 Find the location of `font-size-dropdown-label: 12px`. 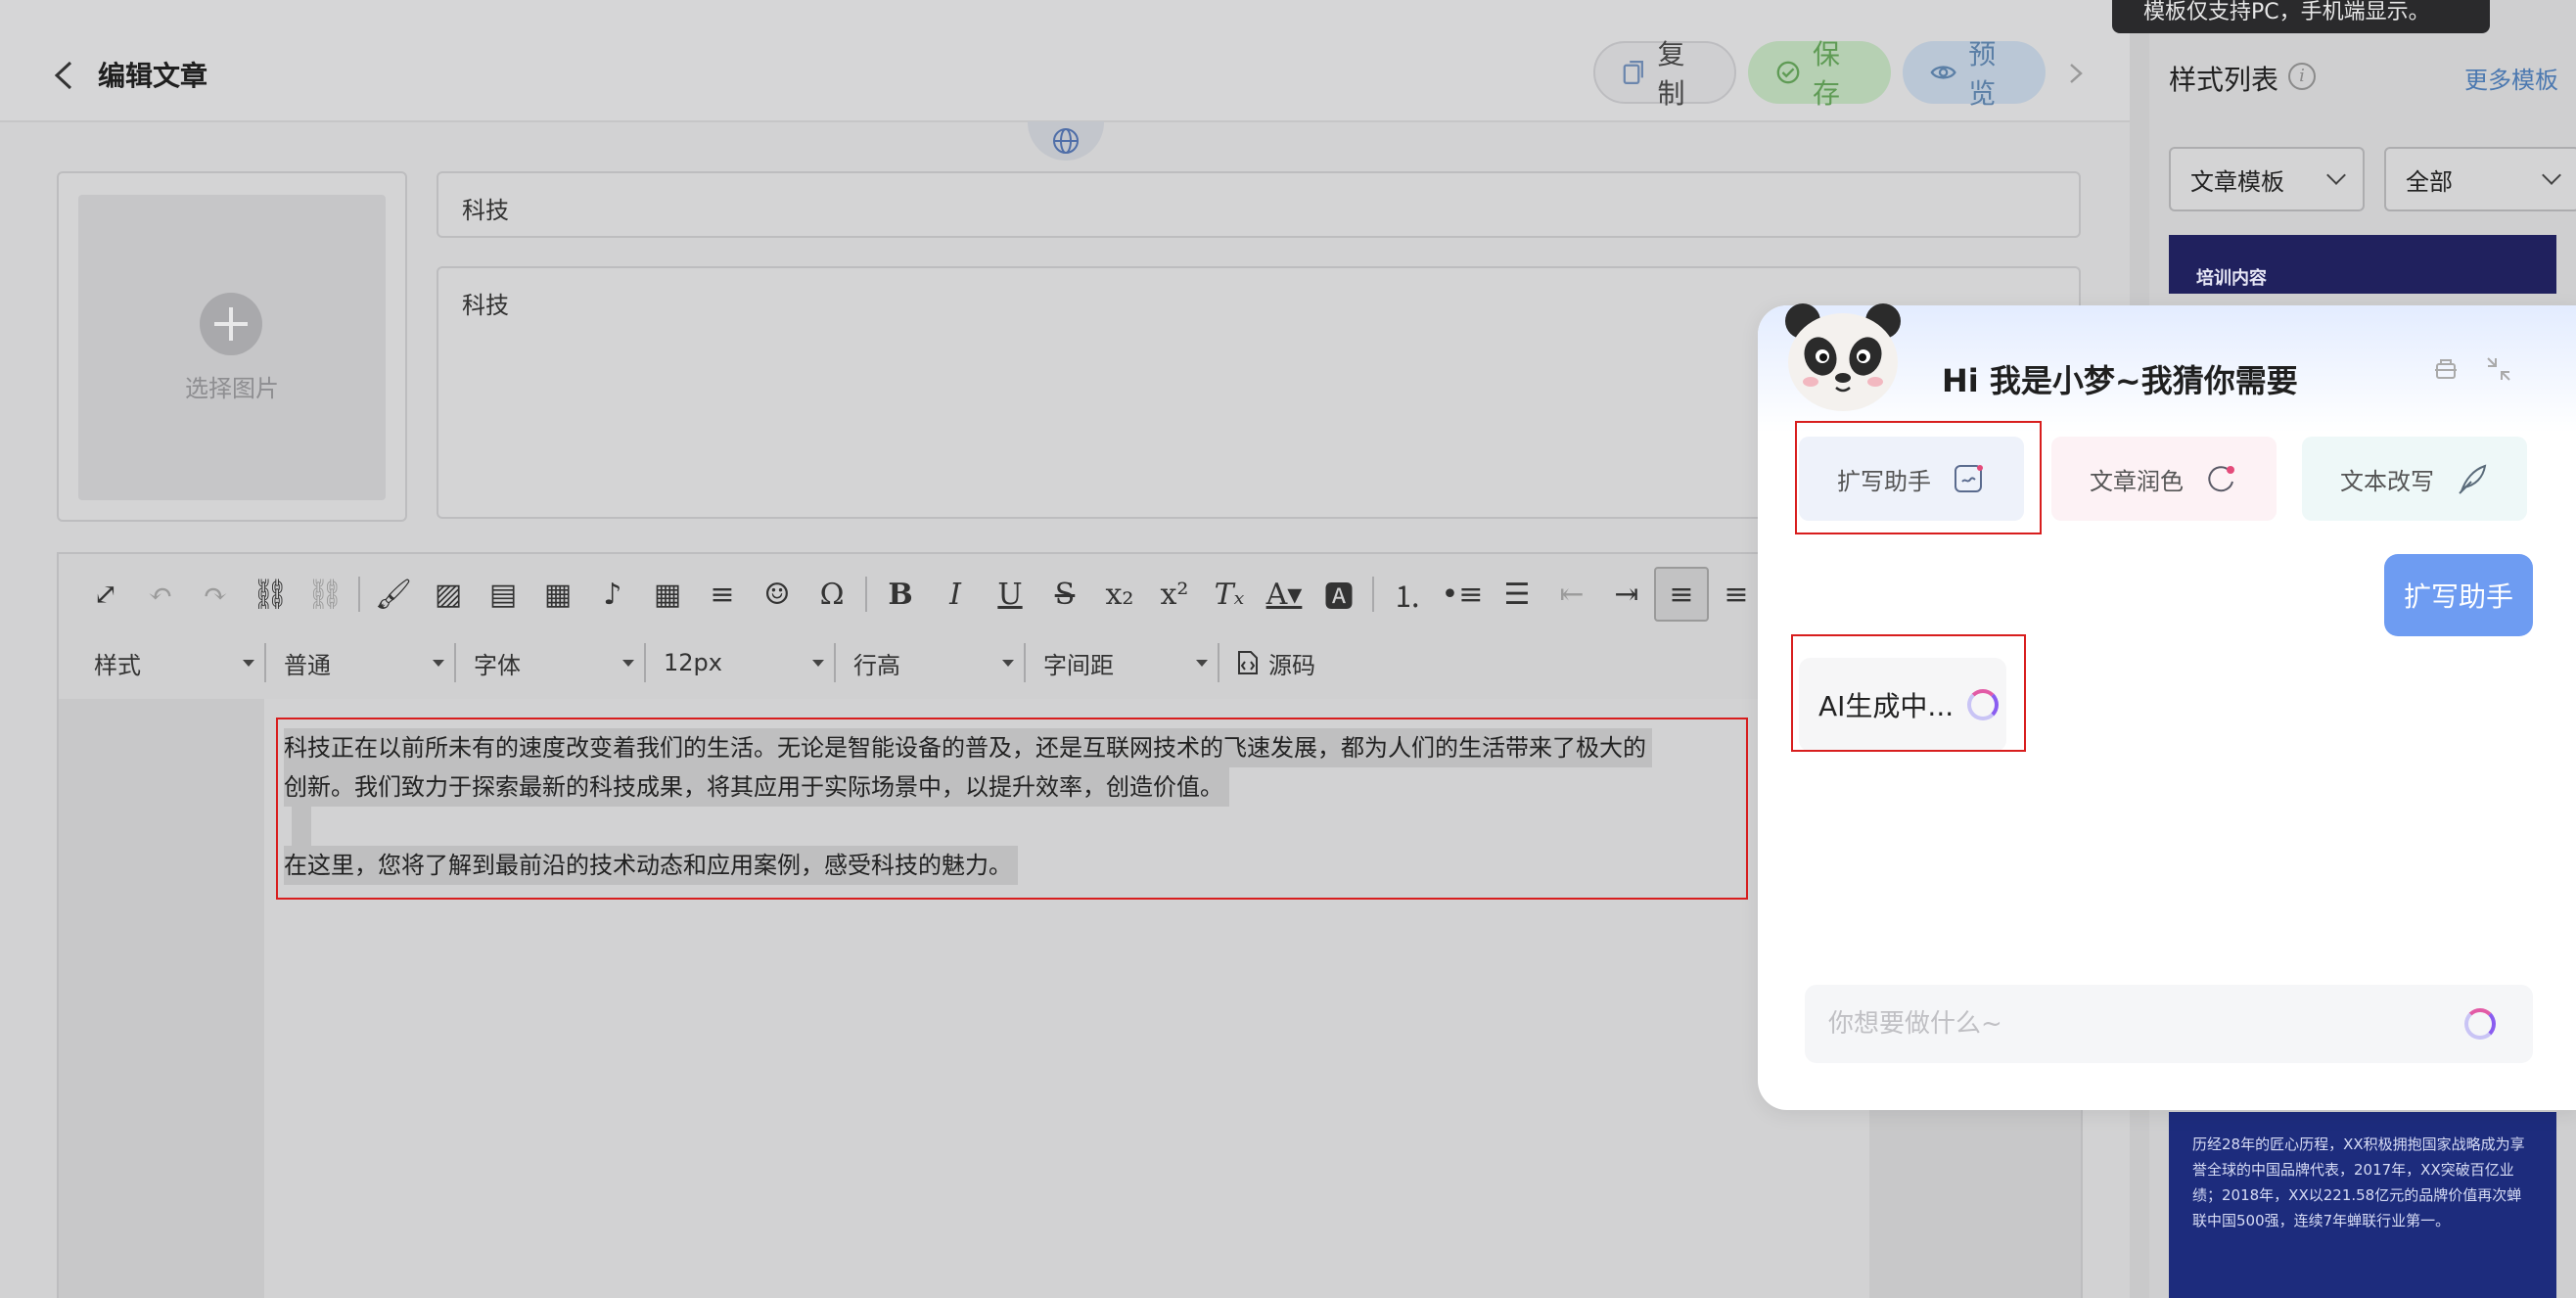

font-size-dropdown-label: 12px is located at coordinates (693, 662).